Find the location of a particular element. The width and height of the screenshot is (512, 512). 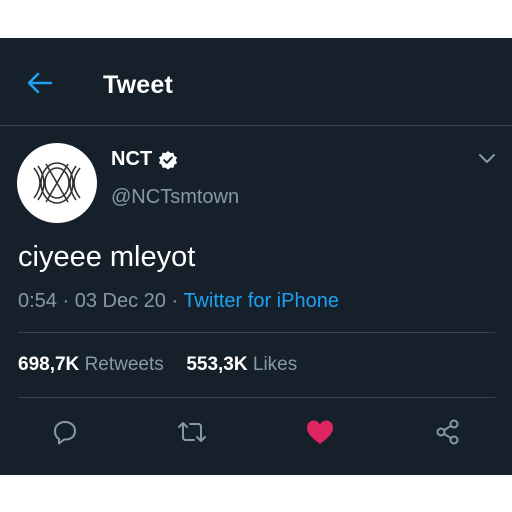

nct-logo-icon is located at coordinates (57, 183).